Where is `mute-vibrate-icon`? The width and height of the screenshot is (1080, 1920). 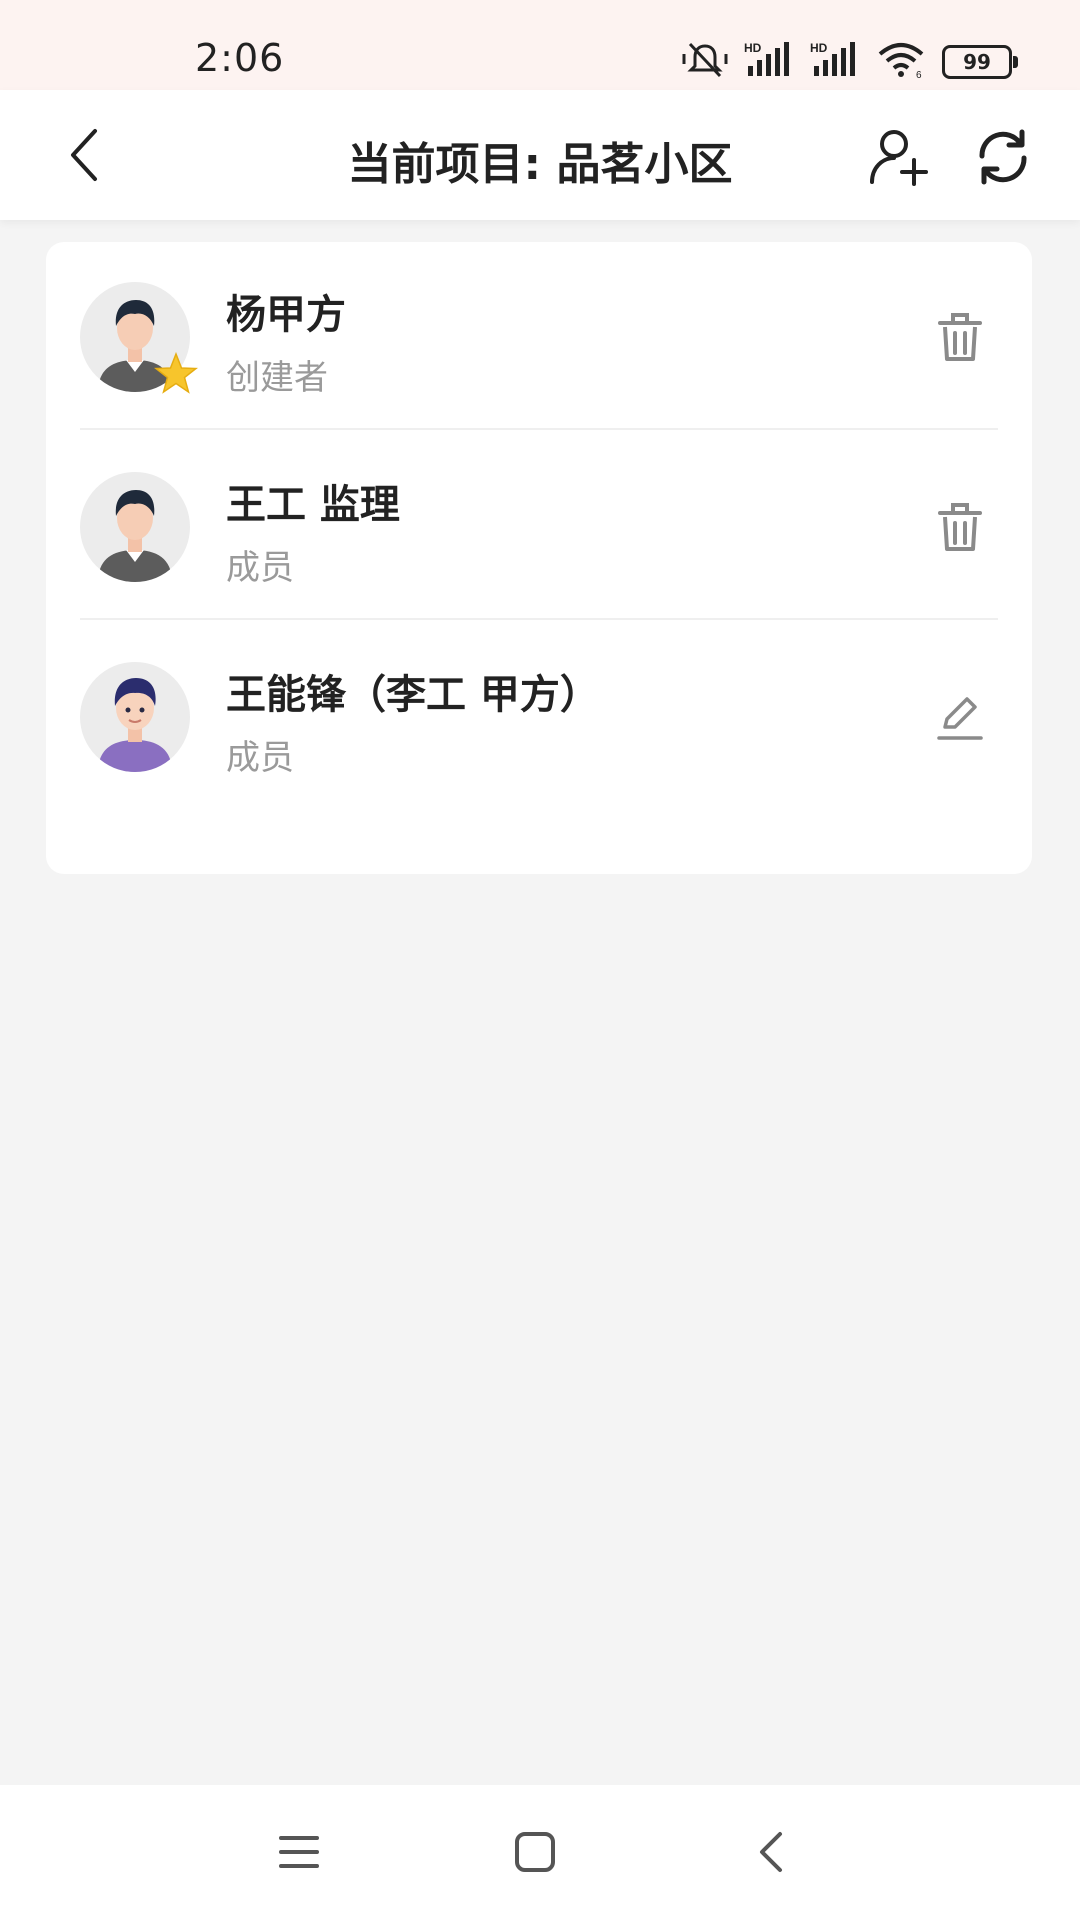 mute-vibrate-icon is located at coordinates (705, 62).